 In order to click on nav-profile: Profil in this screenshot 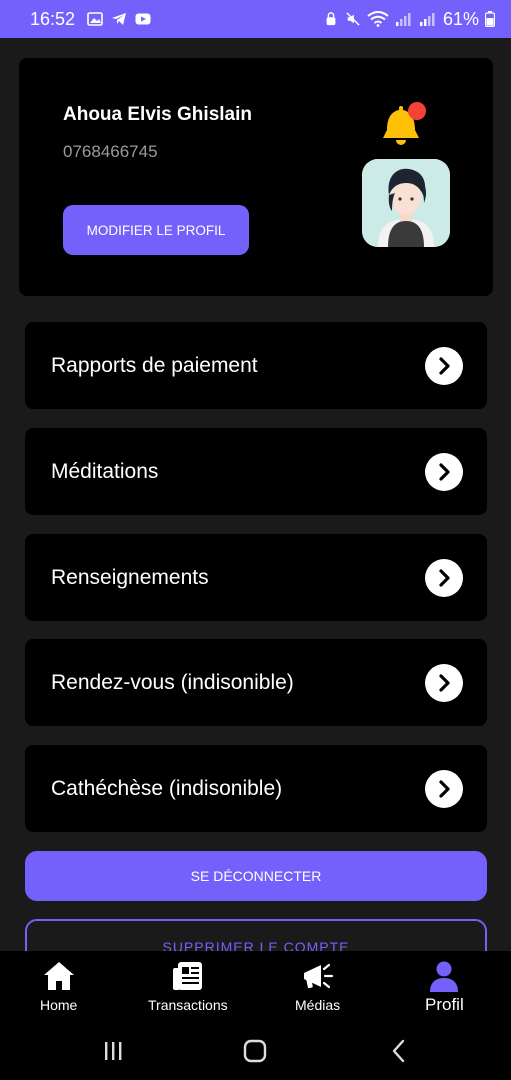, I will do `click(444, 987)`.